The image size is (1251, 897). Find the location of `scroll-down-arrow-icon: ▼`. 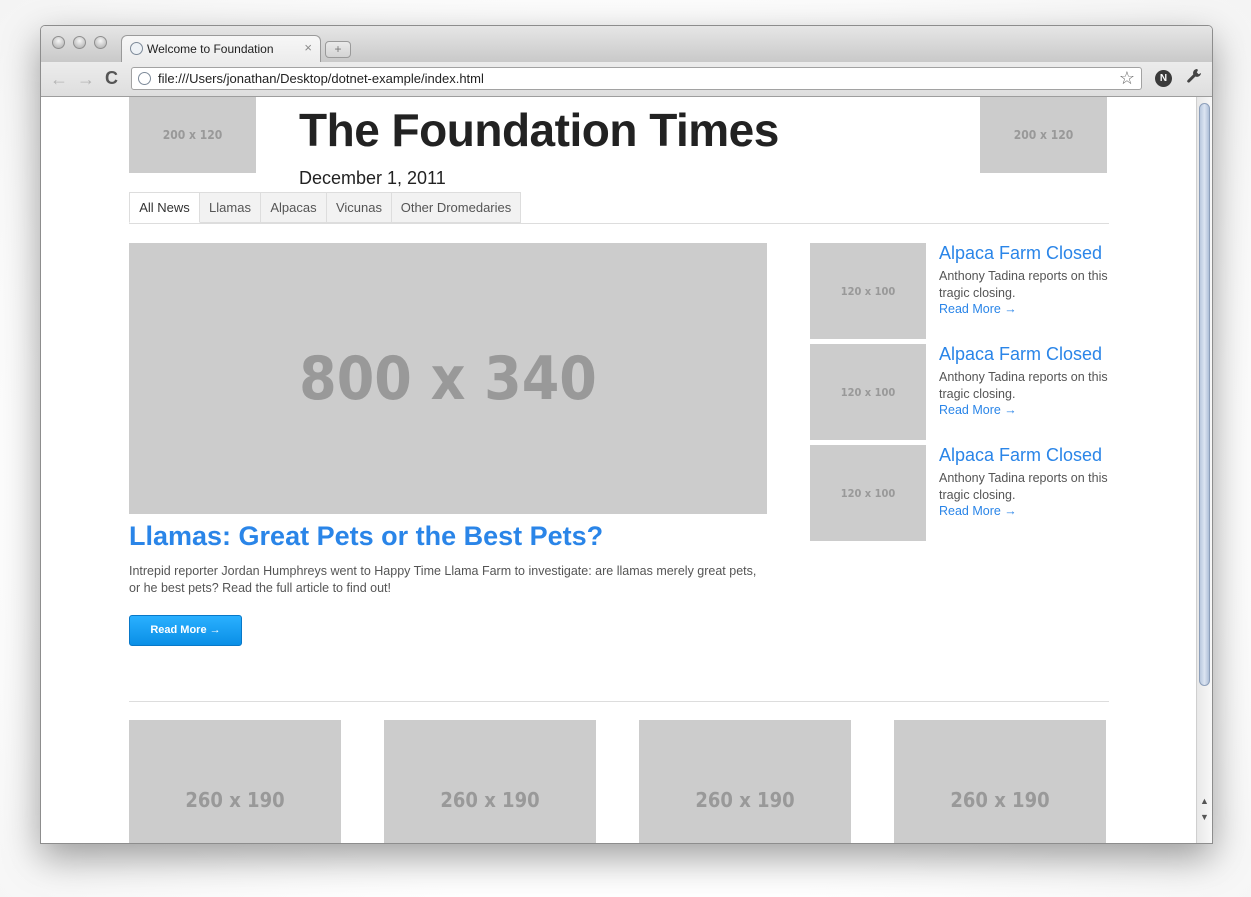

scroll-down-arrow-icon: ▼ is located at coordinates (1204, 817).